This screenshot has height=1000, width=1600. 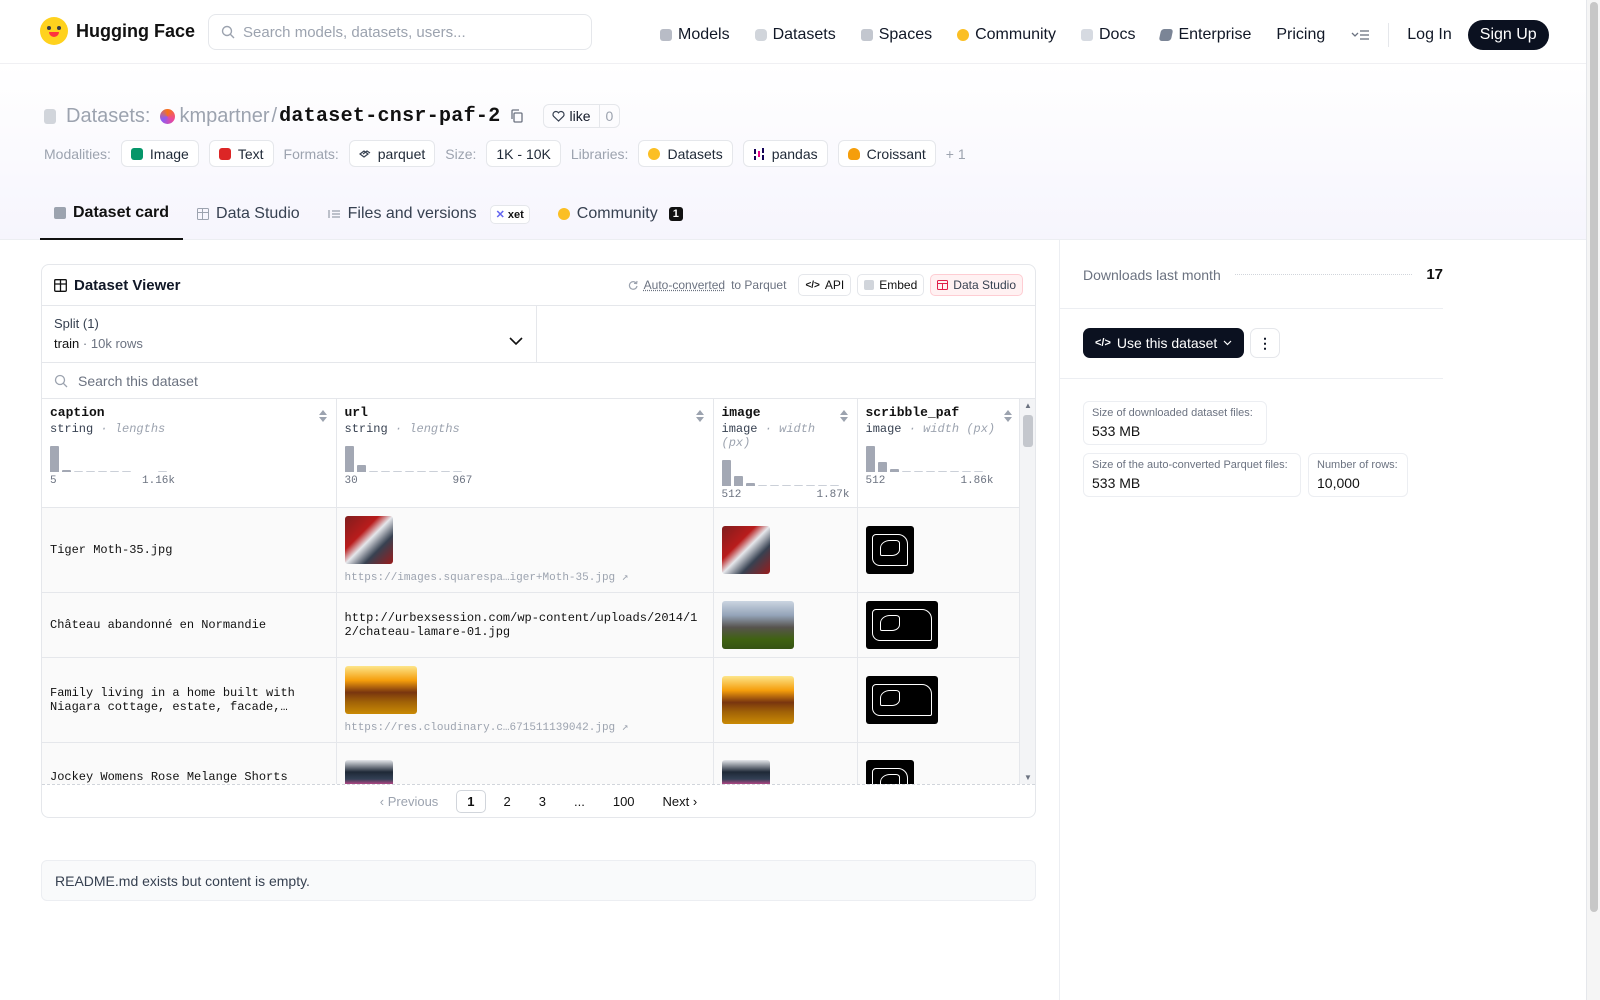 What do you see at coordinates (241, 153) in the screenshot?
I see `tag-text: Text` at bounding box center [241, 153].